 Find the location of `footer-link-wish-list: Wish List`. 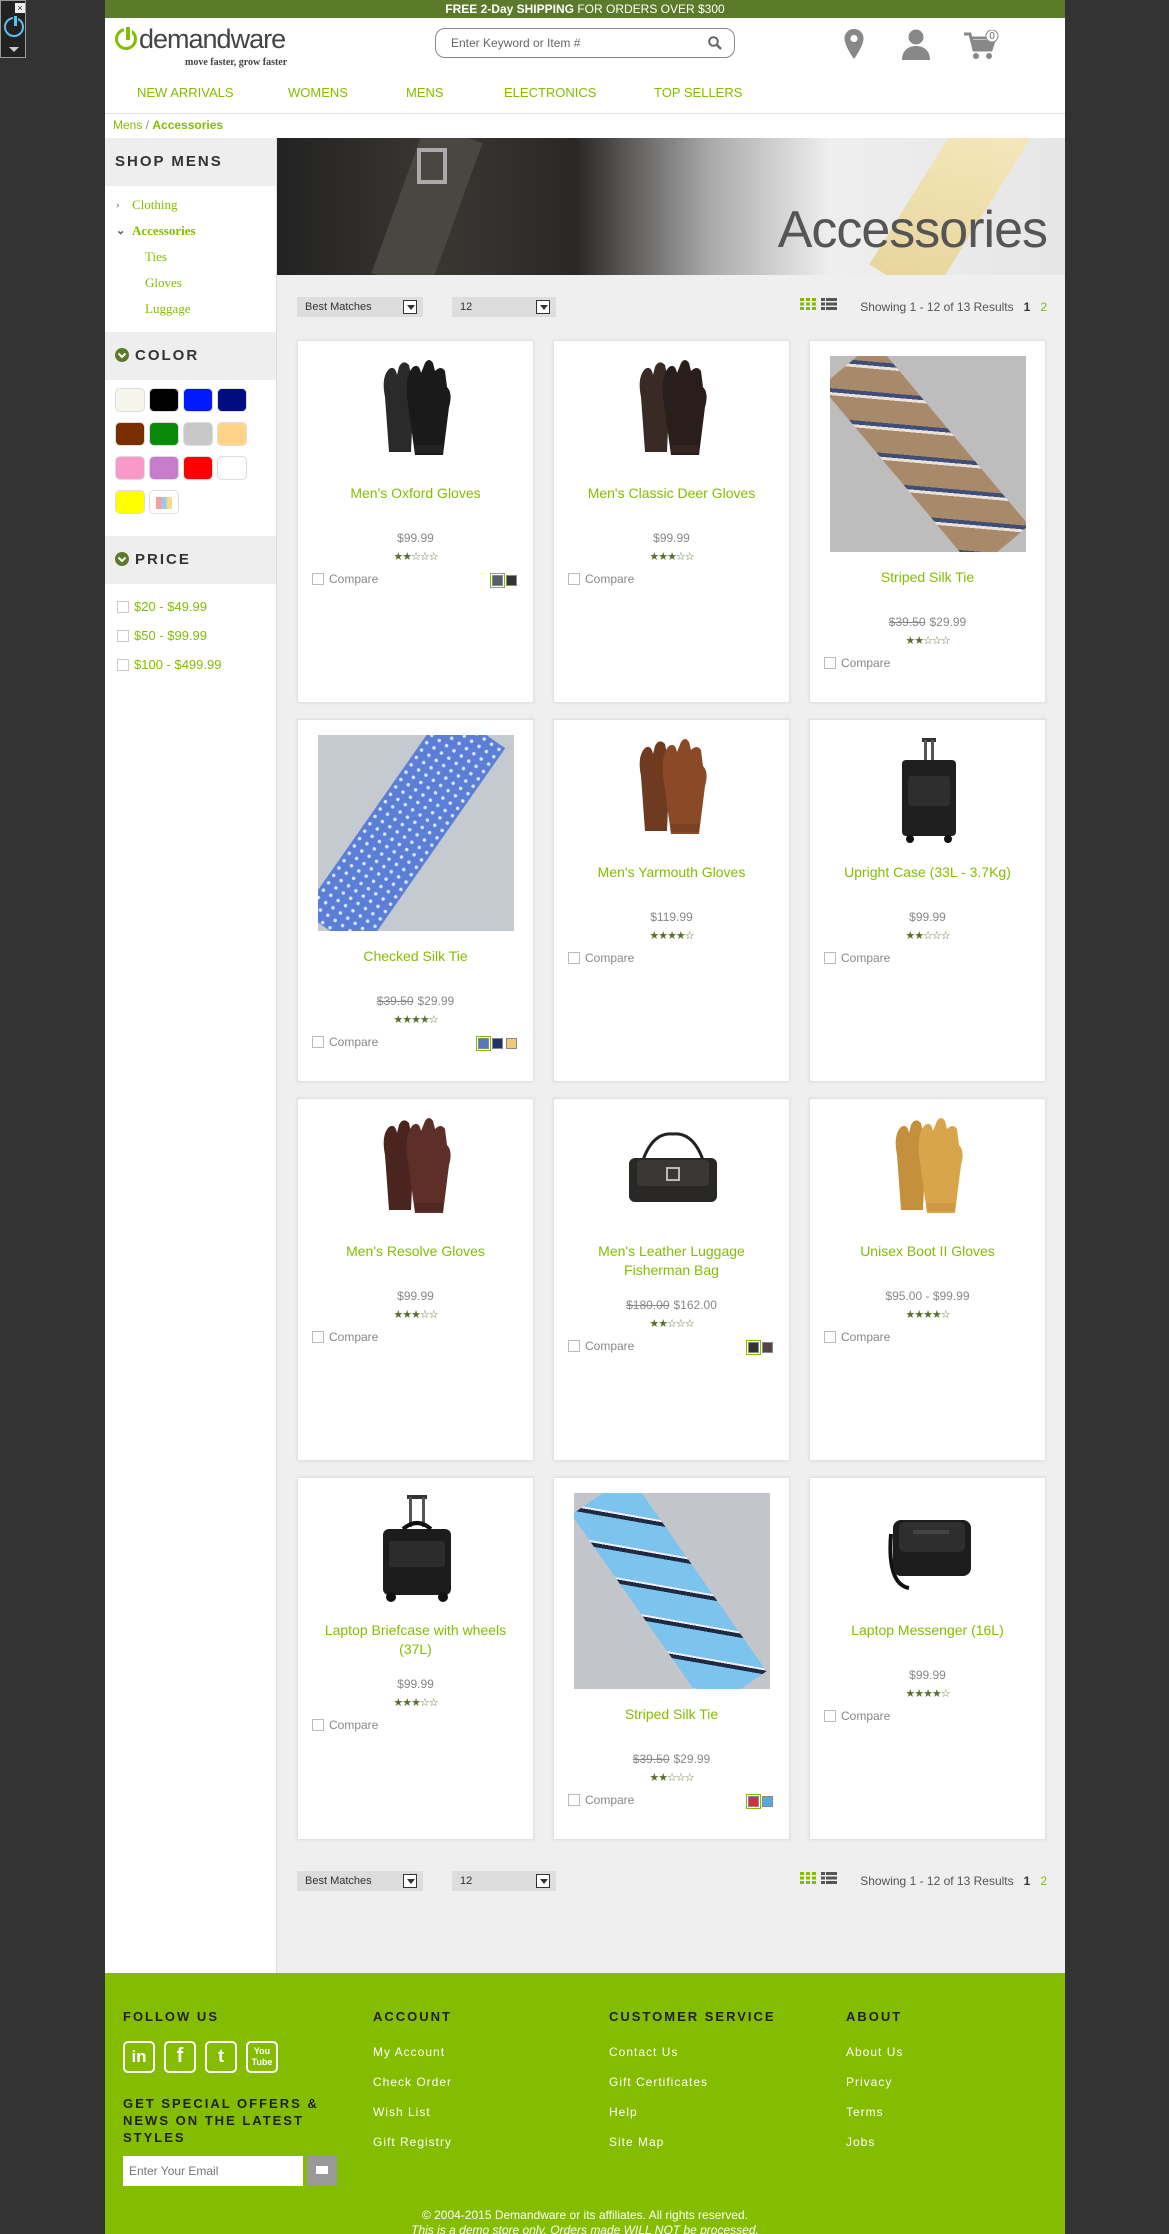

footer-link-wish-list: Wish List is located at coordinates (402, 2112).